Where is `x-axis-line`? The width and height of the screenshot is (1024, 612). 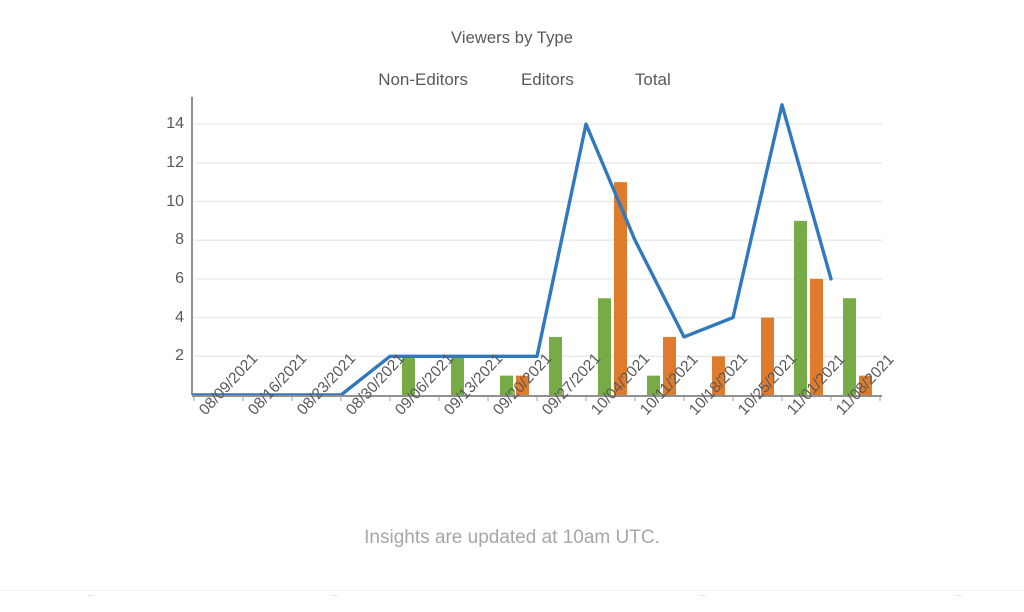 x-axis-line is located at coordinates (537, 398).